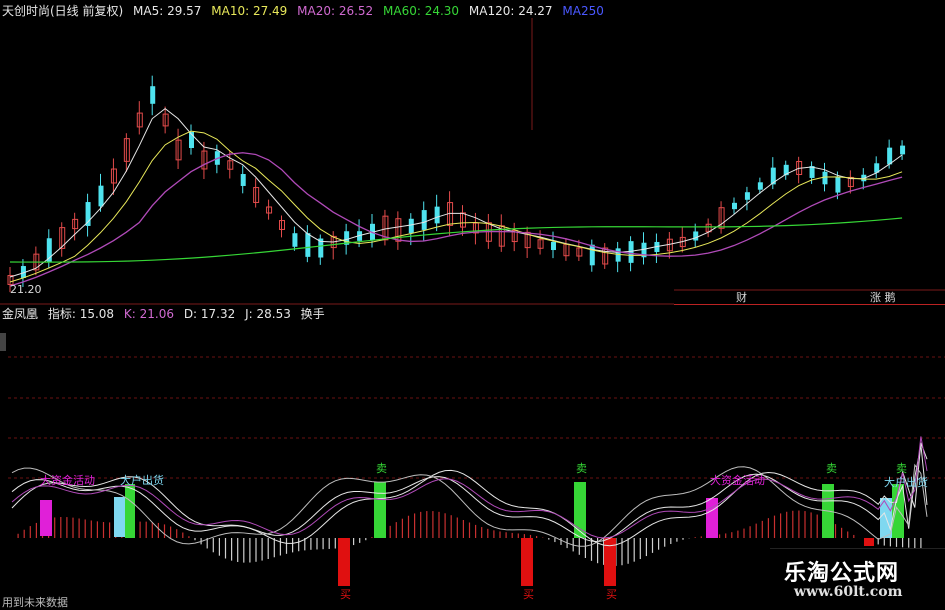  What do you see at coordinates (842, 573) in the screenshot?
I see `brand-name: 乐淘公式网` at bounding box center [842, 573].